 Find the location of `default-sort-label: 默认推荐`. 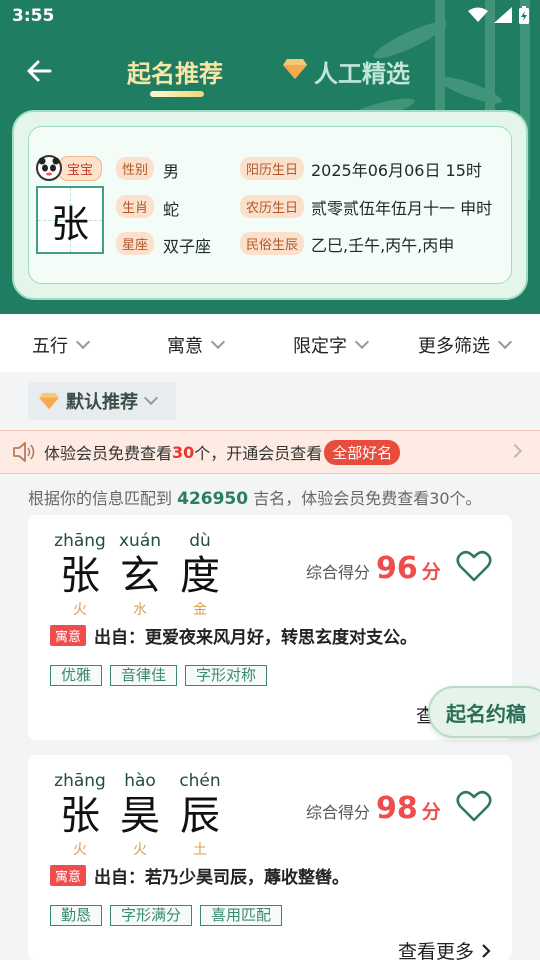

default-sort-label: 默认推荐 is located at coordinates (102, 402).